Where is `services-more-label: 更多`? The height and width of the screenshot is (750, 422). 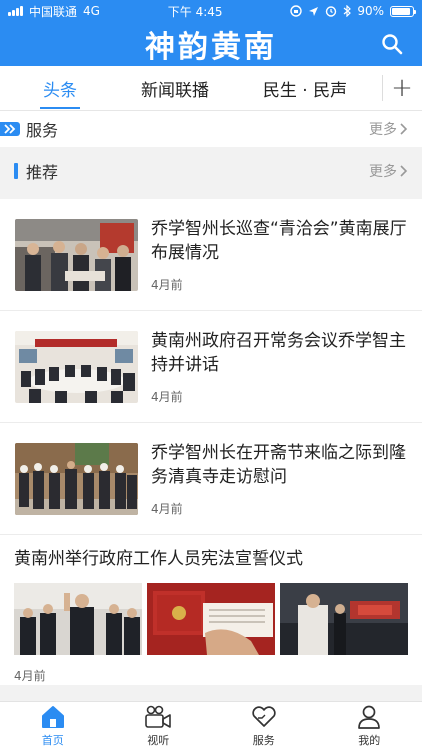 services-more-label: 更多 is located at coordinates (383, 130).